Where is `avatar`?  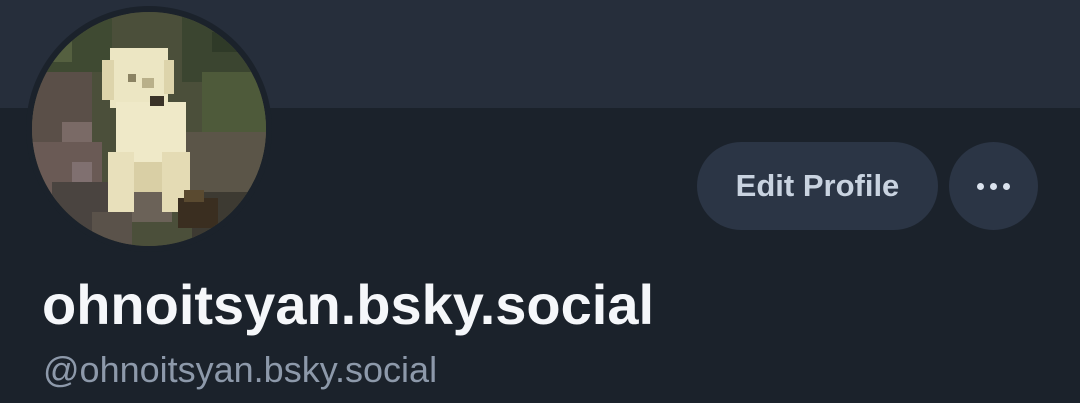
avatar is located at coordinates (149, 129).